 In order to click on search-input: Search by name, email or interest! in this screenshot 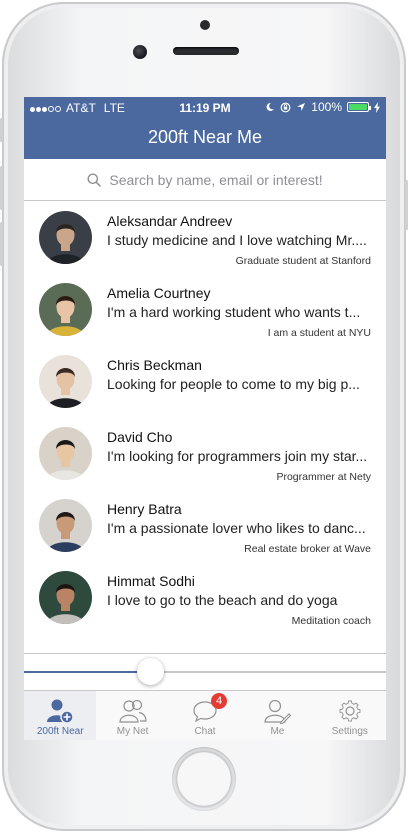, I will do `click(205, 180)`.